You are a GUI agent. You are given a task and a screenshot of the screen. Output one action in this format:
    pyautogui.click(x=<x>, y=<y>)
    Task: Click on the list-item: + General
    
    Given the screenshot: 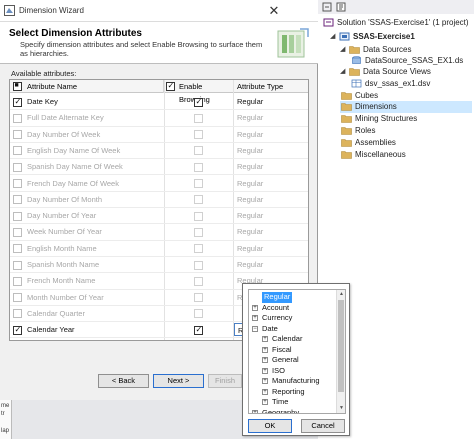 What is the action you would take?
    pyautogui.click(x=297, y=360)
    